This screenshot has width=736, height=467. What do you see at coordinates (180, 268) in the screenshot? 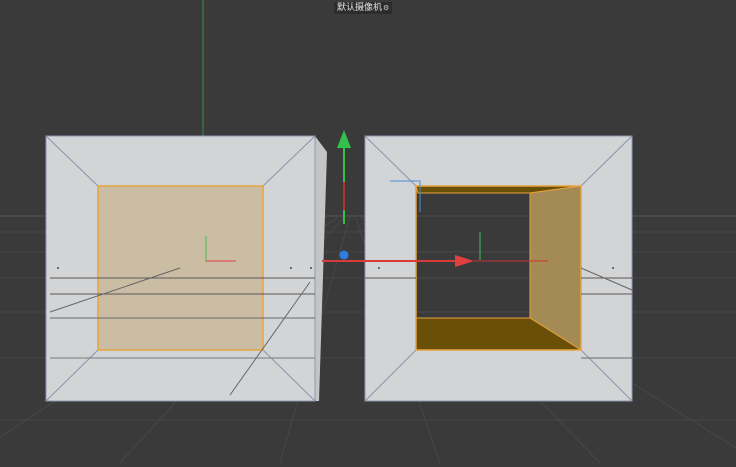
I see `left-cube-selected-polygon` at bounding box center [180, 268].